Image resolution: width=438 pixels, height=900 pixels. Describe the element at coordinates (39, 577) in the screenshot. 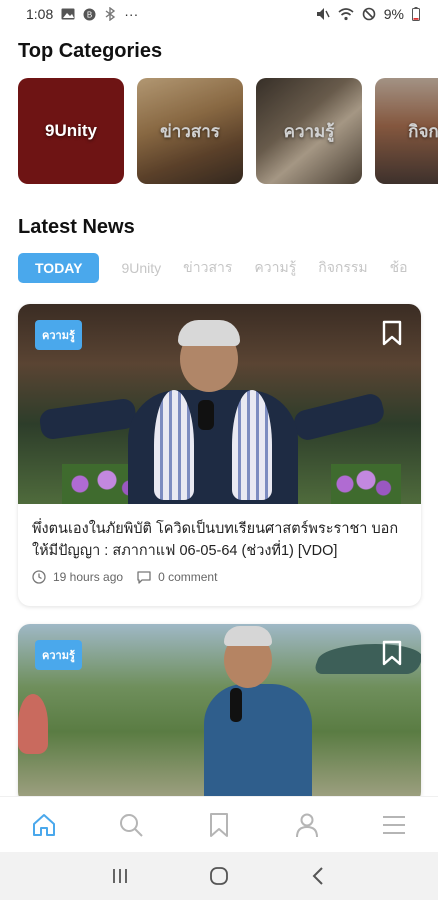

I see `clock-icon` at that location.